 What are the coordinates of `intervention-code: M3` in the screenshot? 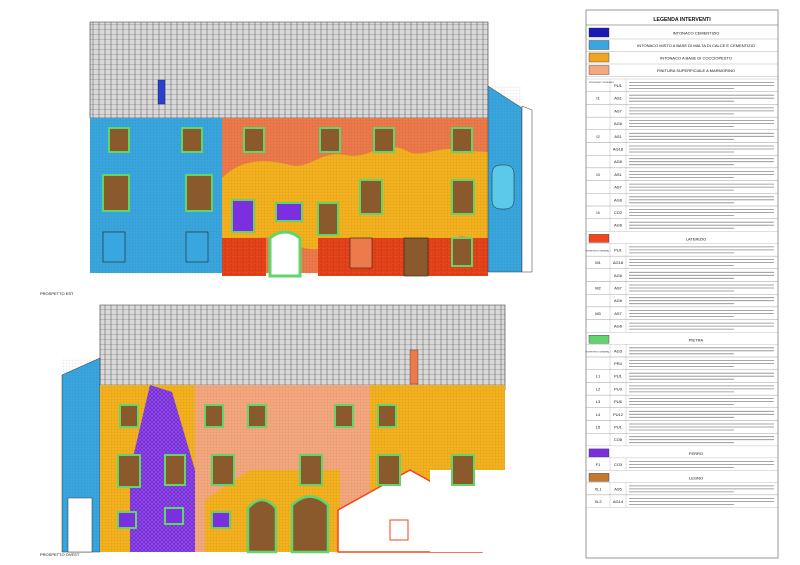 It's located at (598, 313).